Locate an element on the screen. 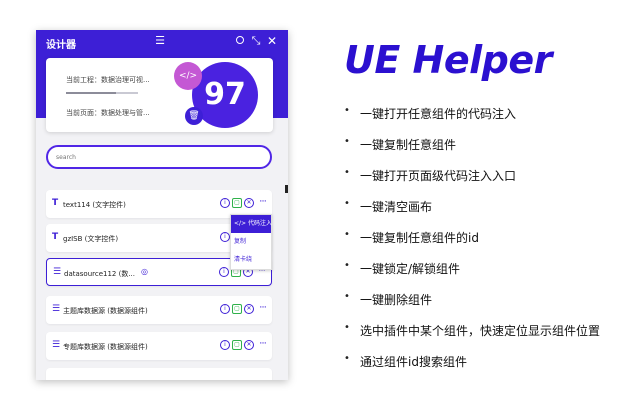 Image resolution: width=640 pixels, height=400 pixels. feature-item: • 一键复制任意组件 is located at coordinates (400, 144).